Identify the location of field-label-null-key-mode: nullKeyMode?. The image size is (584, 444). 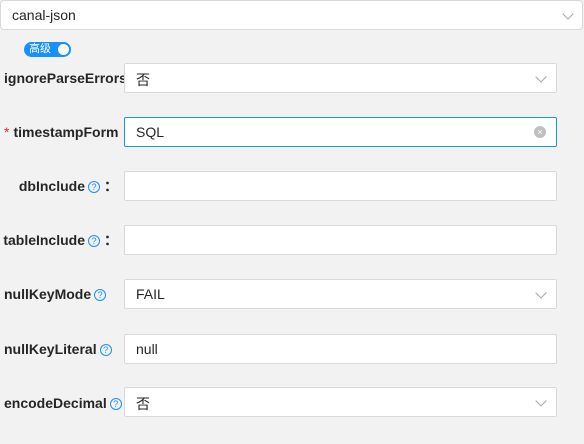
(62, 294).